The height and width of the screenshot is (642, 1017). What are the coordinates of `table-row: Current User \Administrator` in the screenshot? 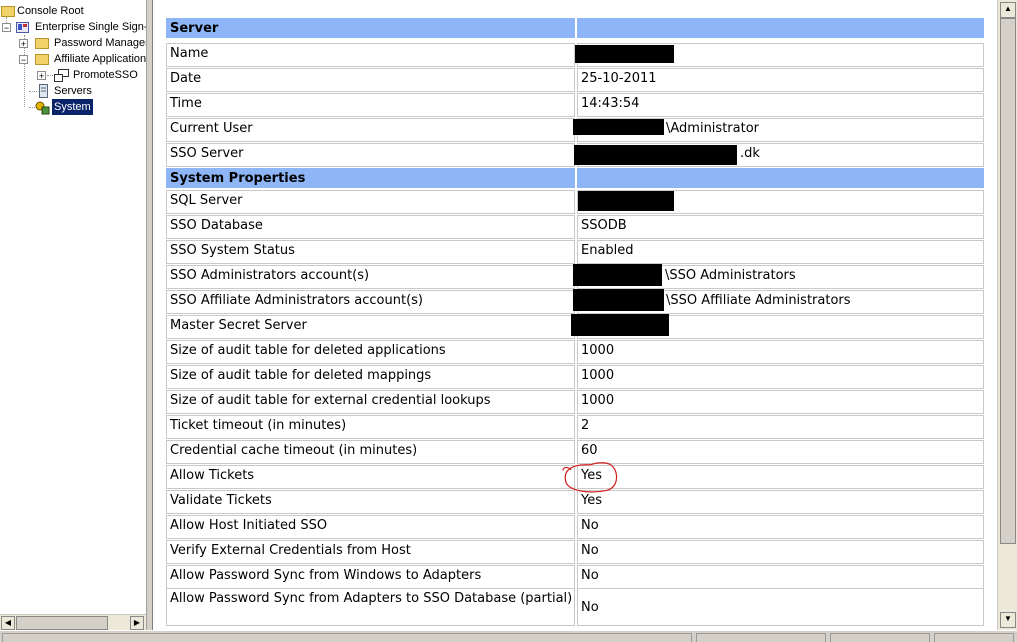 It's located at (575, 130).